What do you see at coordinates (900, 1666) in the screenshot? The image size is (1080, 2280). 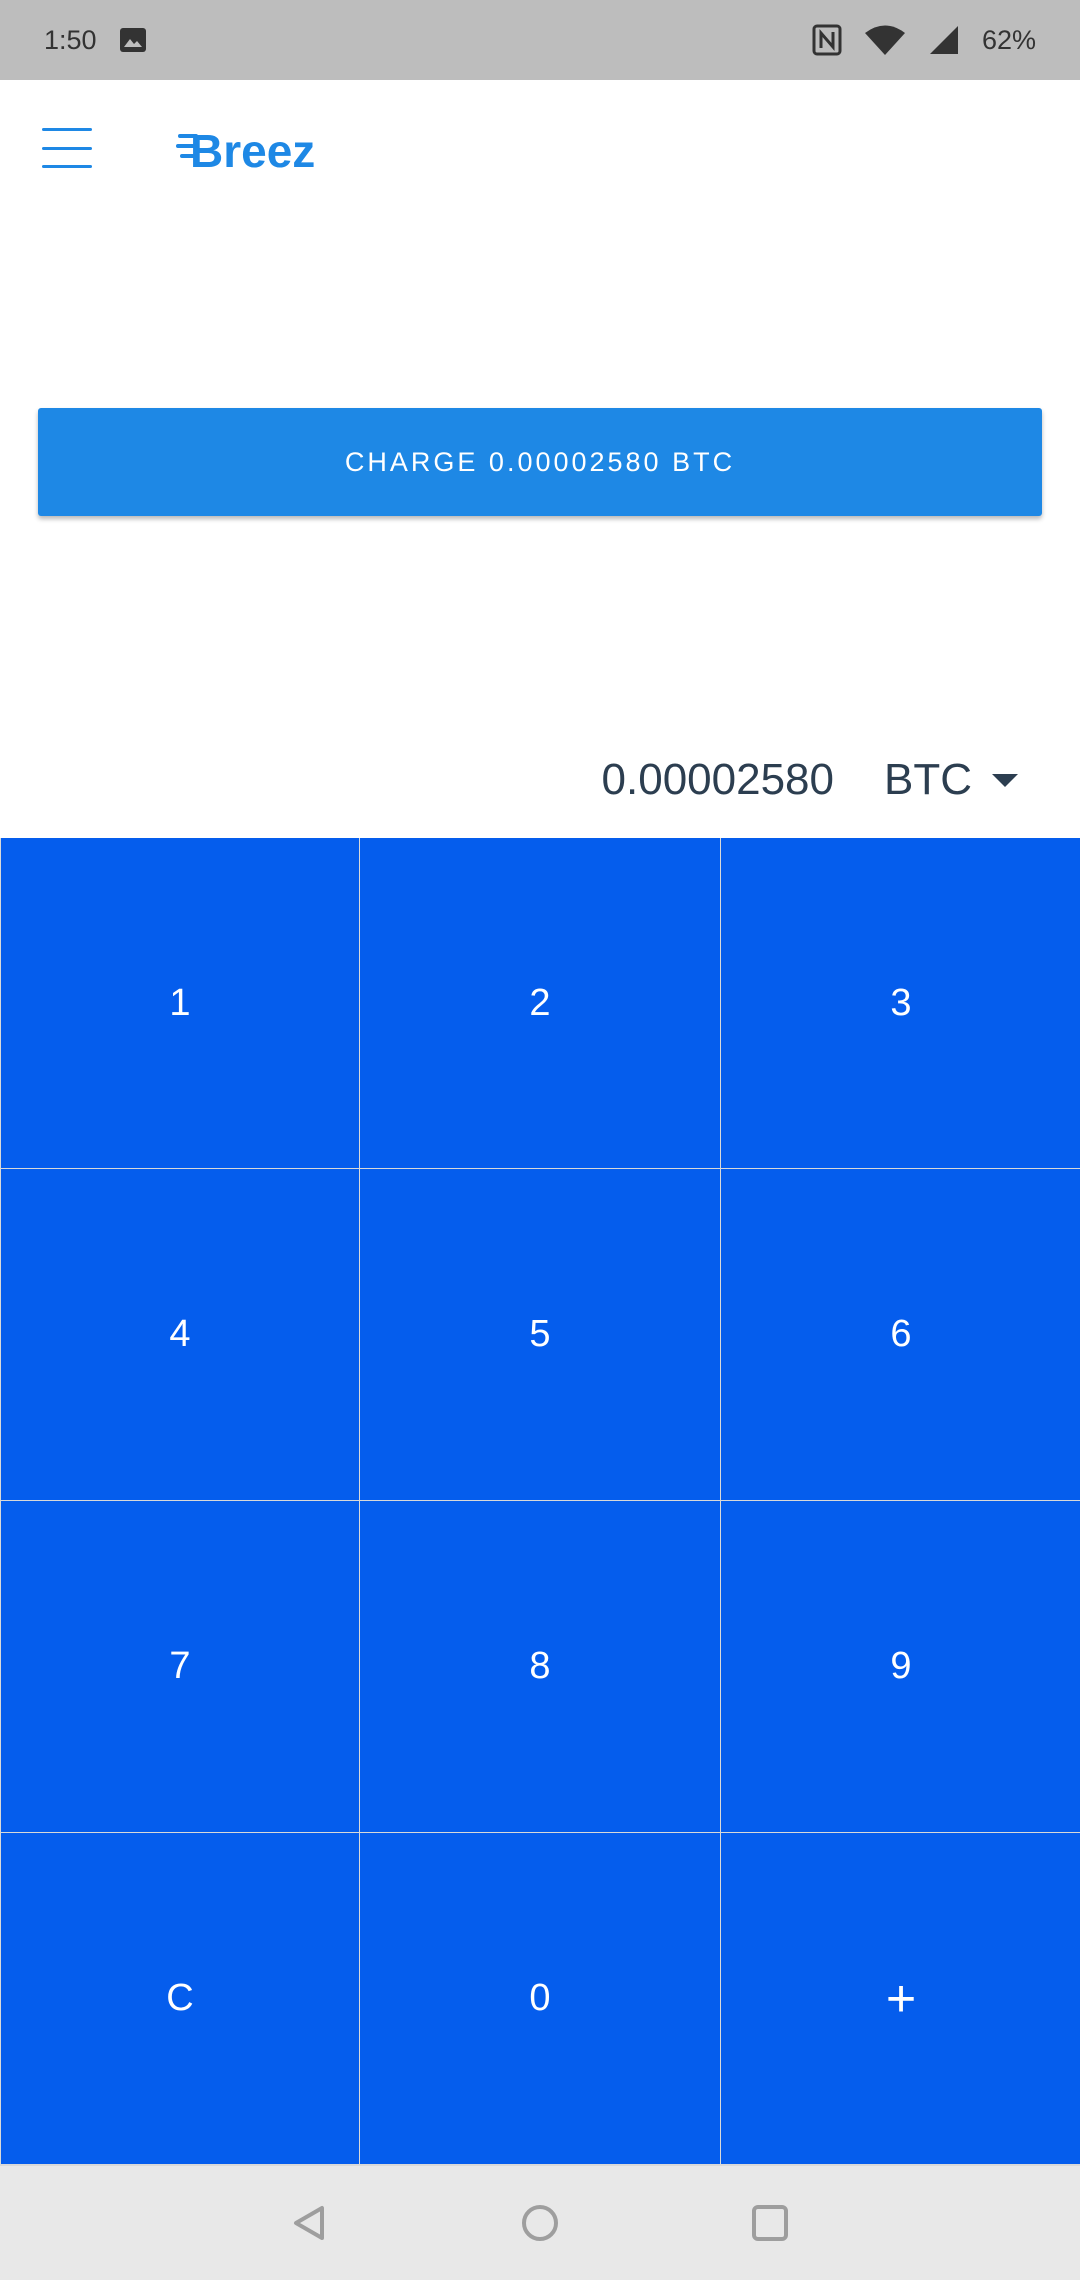 I see `key-9: 9` at bounding box center [900, 1666].